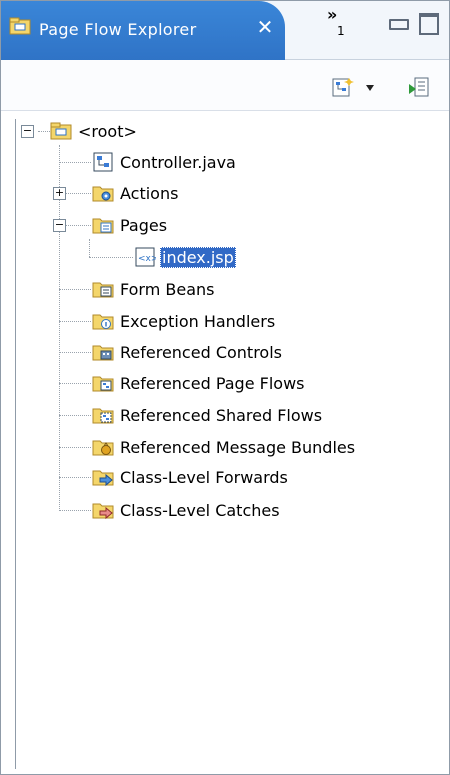  What do you see at coordinates (103, 478) in the screenshot?
I see `class-level-forwards-folder-icon` at bounding box center [103, 478].